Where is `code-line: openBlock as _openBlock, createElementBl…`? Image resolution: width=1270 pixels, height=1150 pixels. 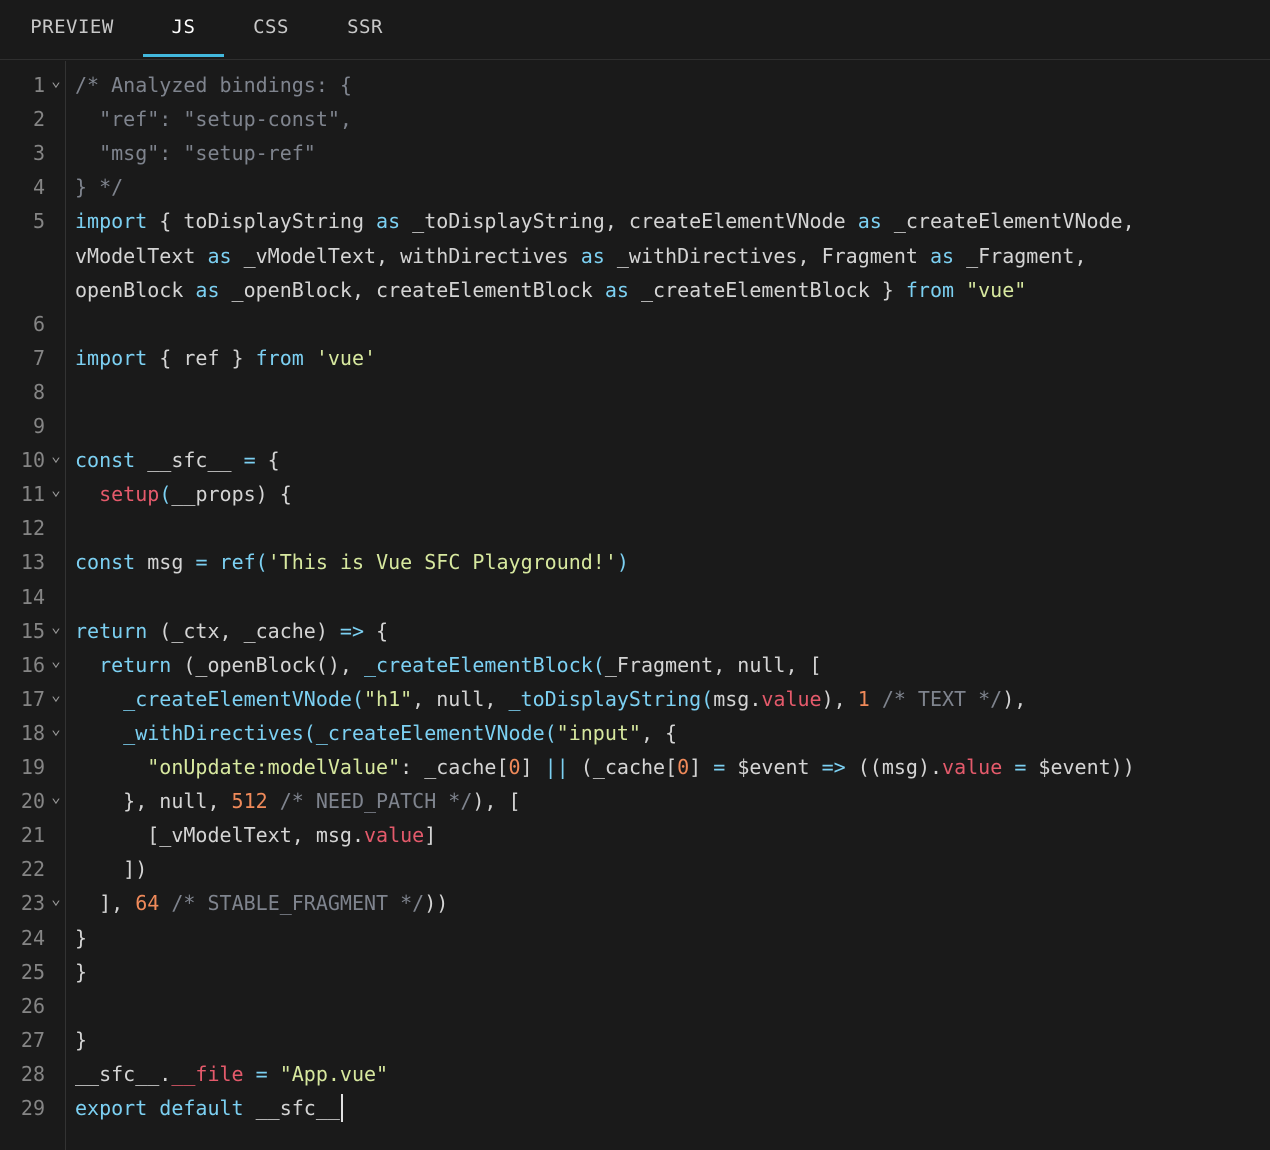
code-line: openBlock as _openBlock, createElementBl… is located at coordinates (550, 290).